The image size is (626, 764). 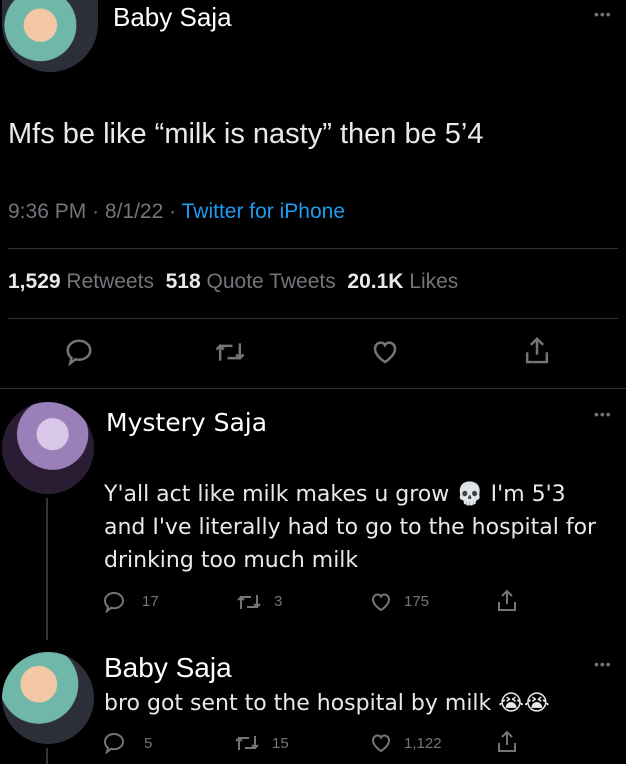 What do you see at coordinates (278, 601) in the screenshot?
I see `retweet-count: 3` at bounding box center [278, 601].